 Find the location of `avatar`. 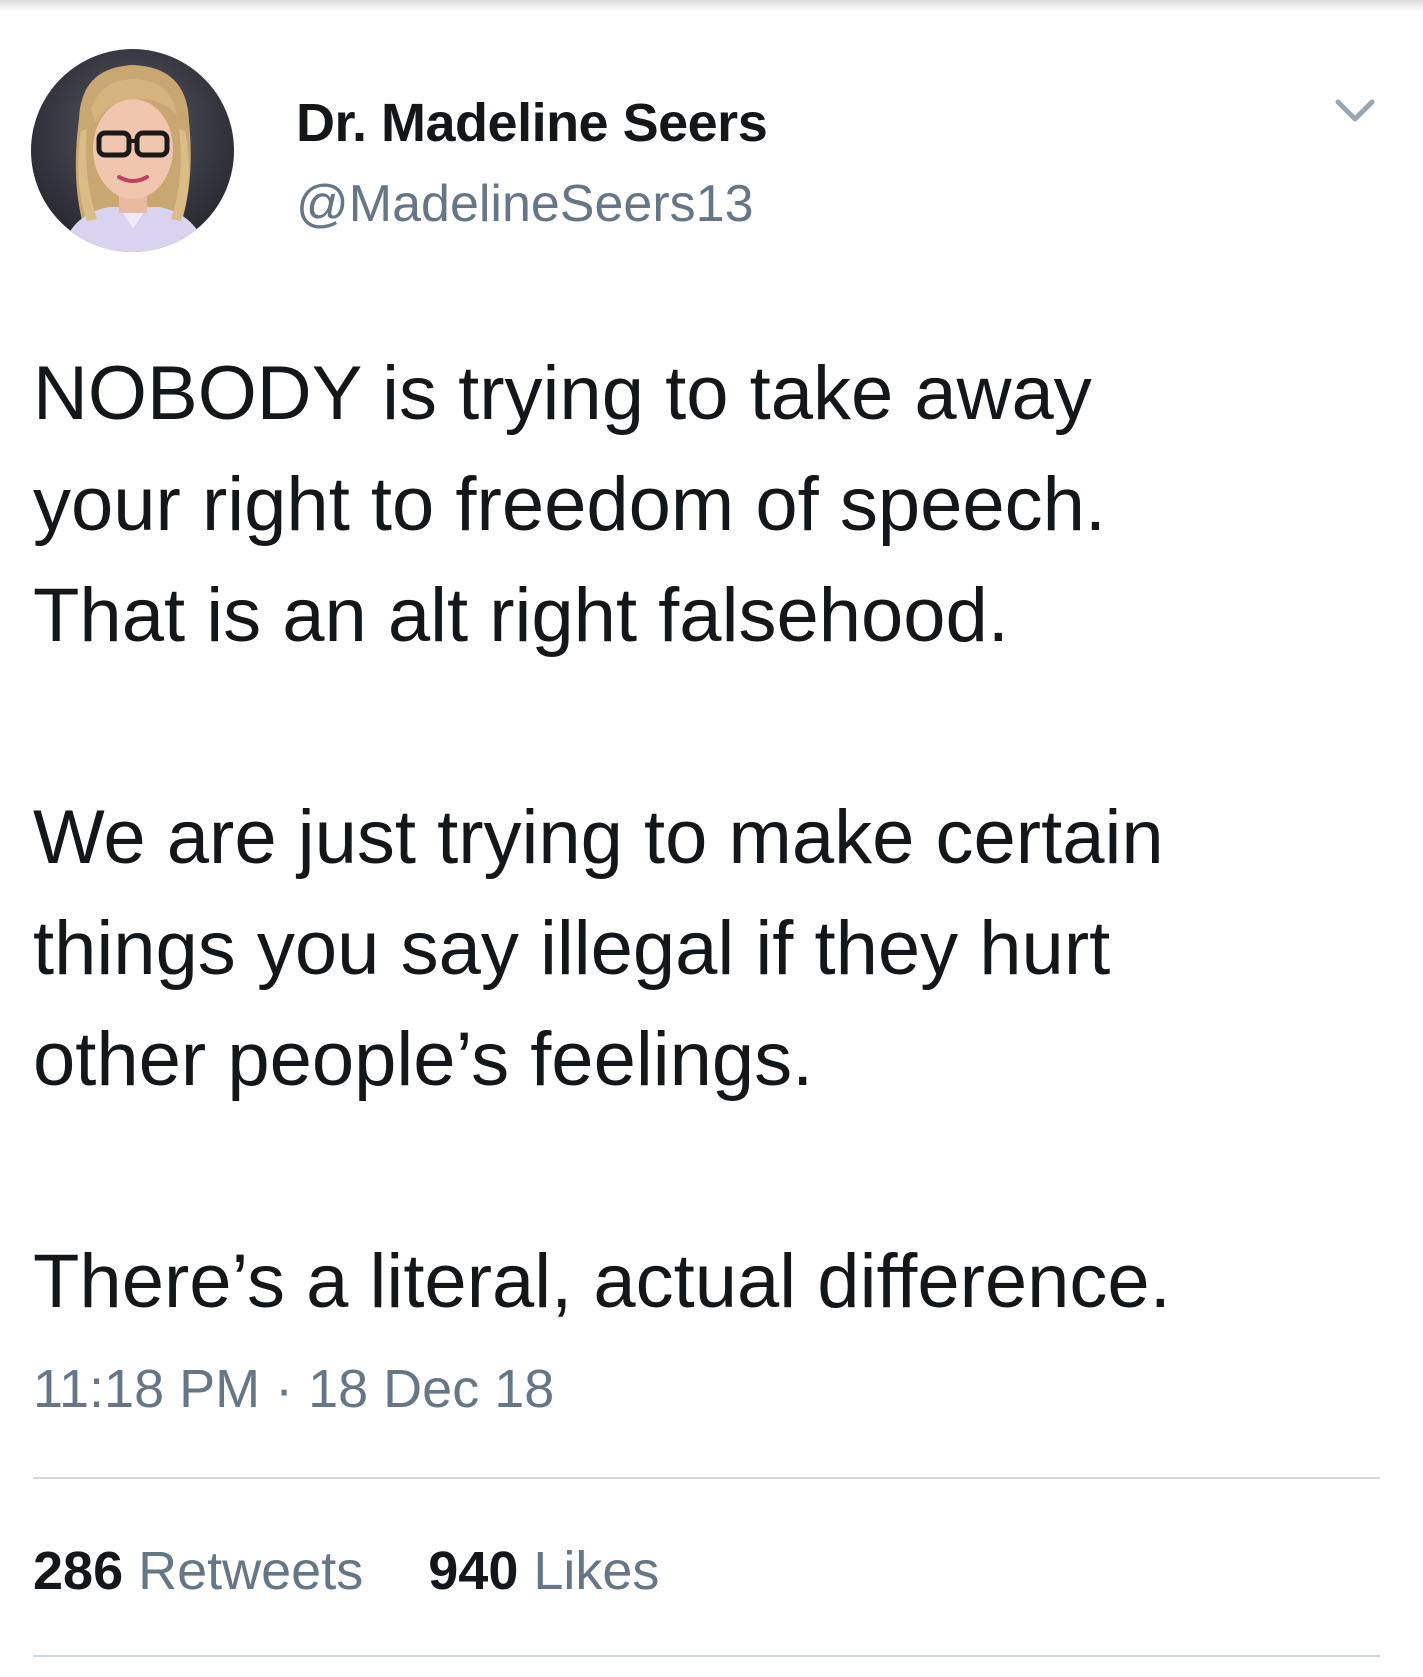

avatar is located at coordinates (132, 150).